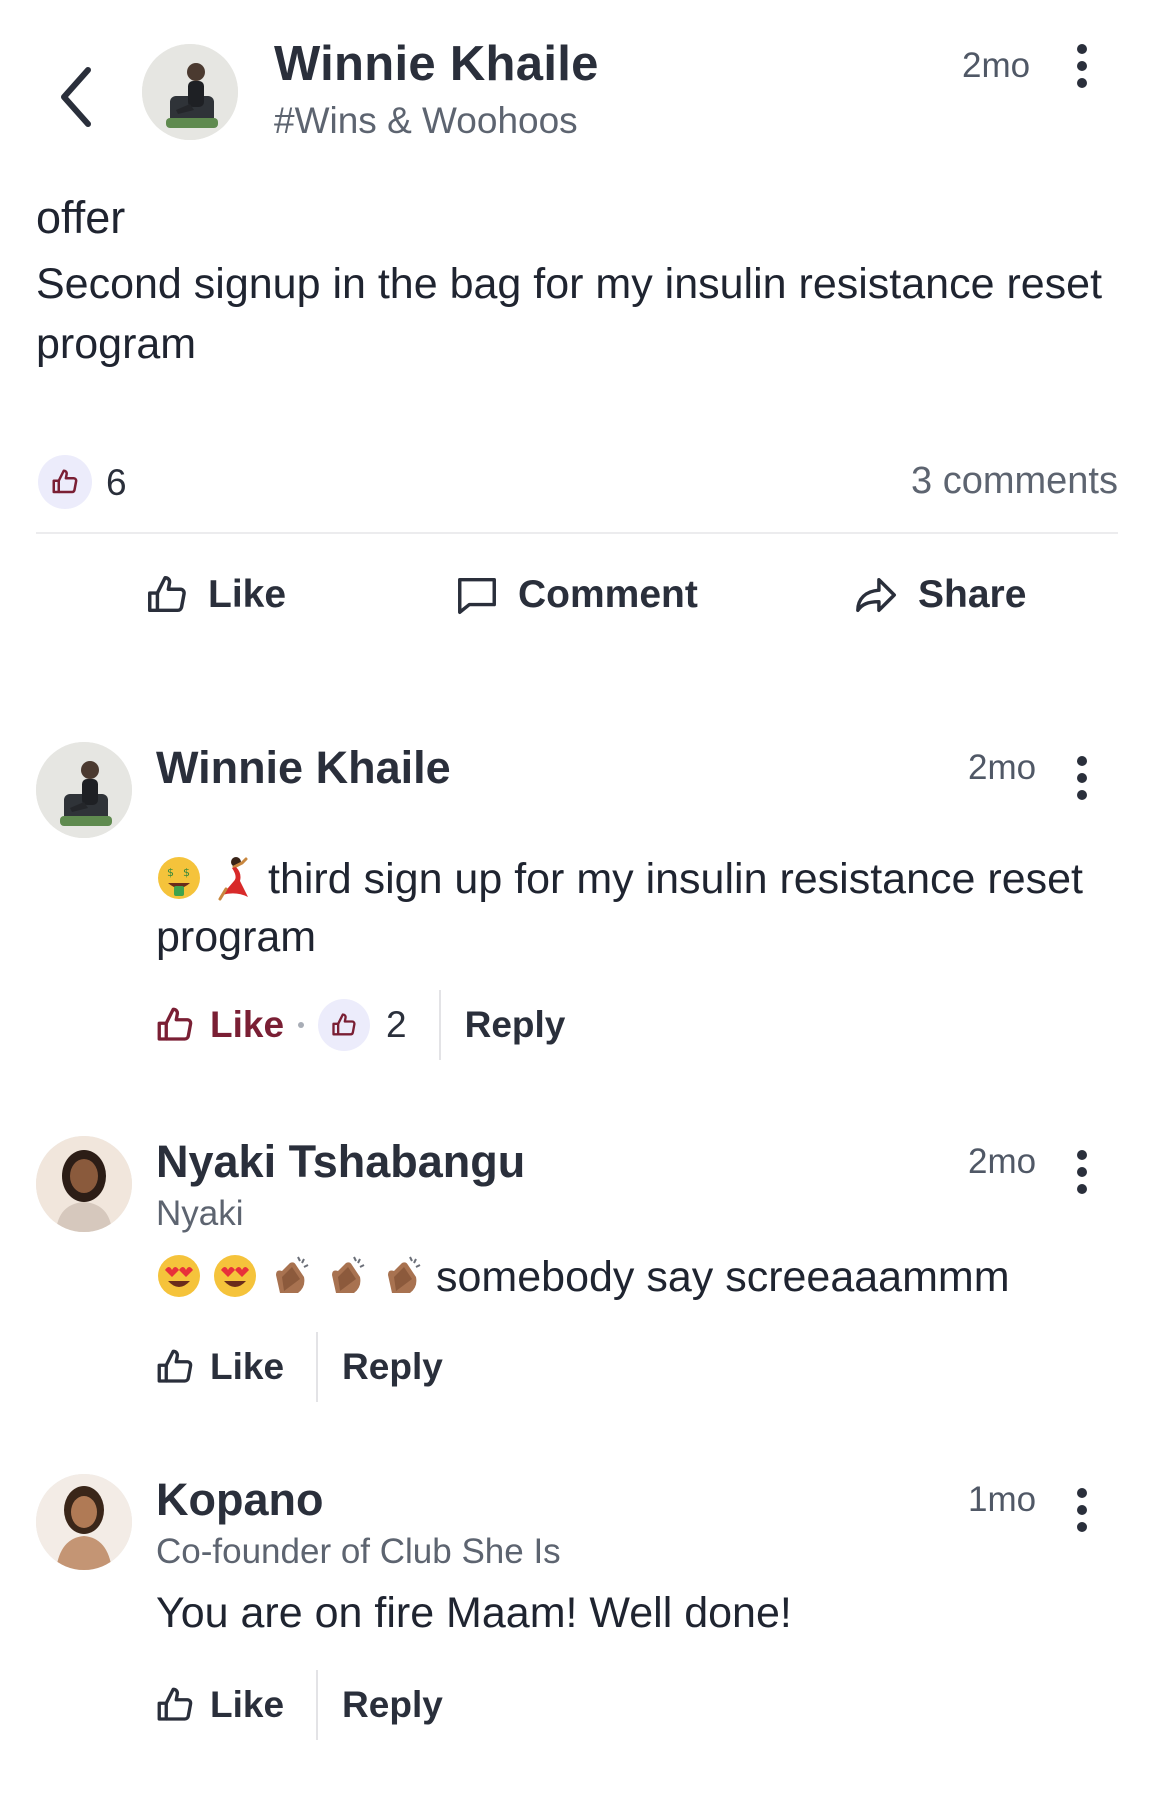 The width and height of the screenshot is (1170, 1816). What do you see at coordinates (474, 1613) in the screenshot?
I see `comment-text: You are on fire Maam! Well done!` at bounding box center [474, 1613].